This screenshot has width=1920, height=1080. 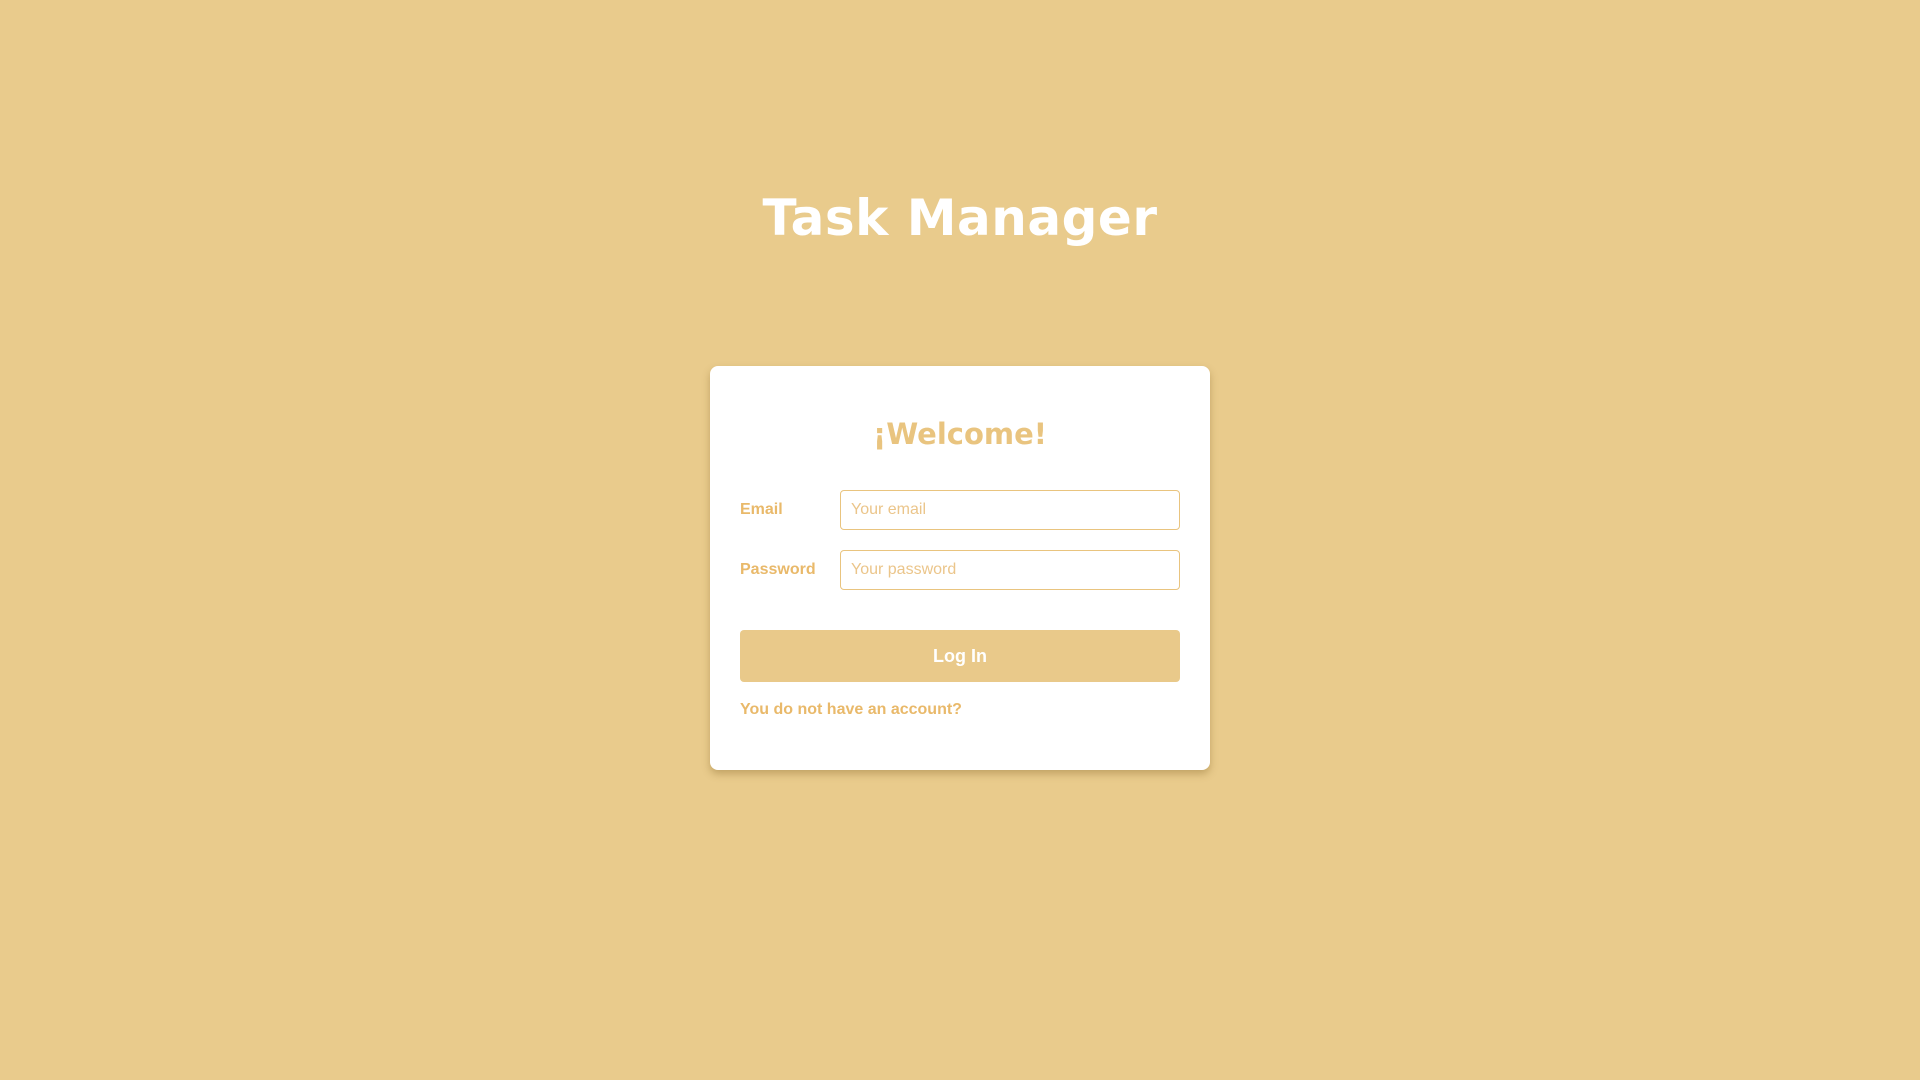 What do you see at coordinates (851, 710) in the screenshot?
I see `signup-link: You do not have an account?` at bounding box center [851, 710].